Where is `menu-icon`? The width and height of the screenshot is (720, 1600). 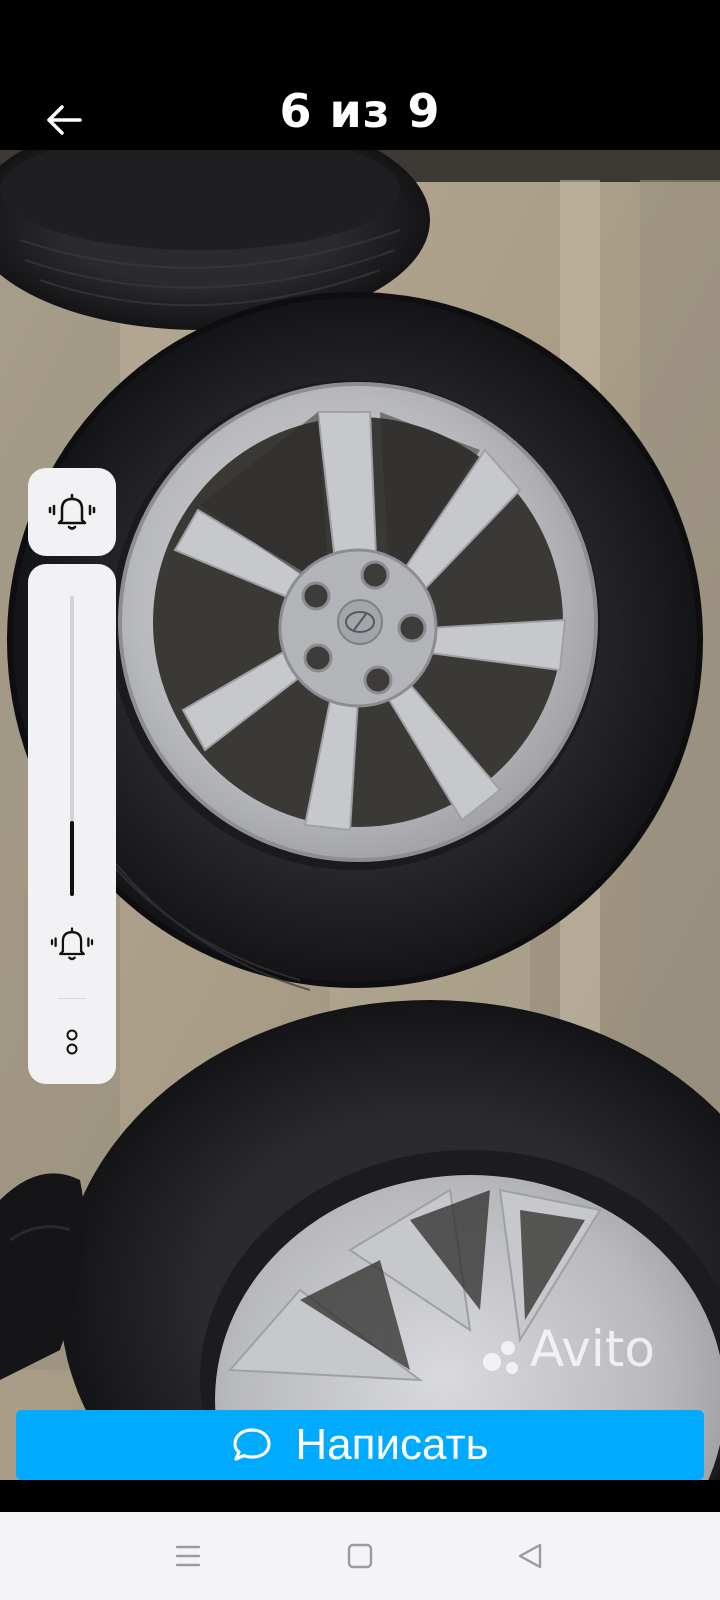 menu-icon is located at coordinates (188, 1556).